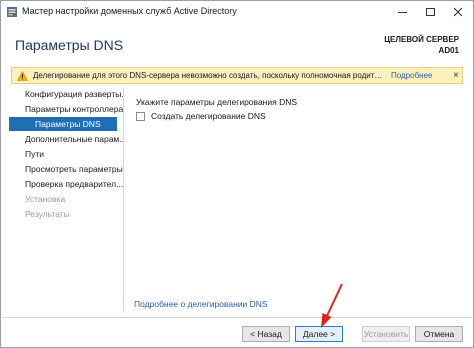 This screenshot has height=348, width=474. Describe the element at coordinates (69, 45) in the screenshot. I see `page-title: Параметры DNS` at that location.